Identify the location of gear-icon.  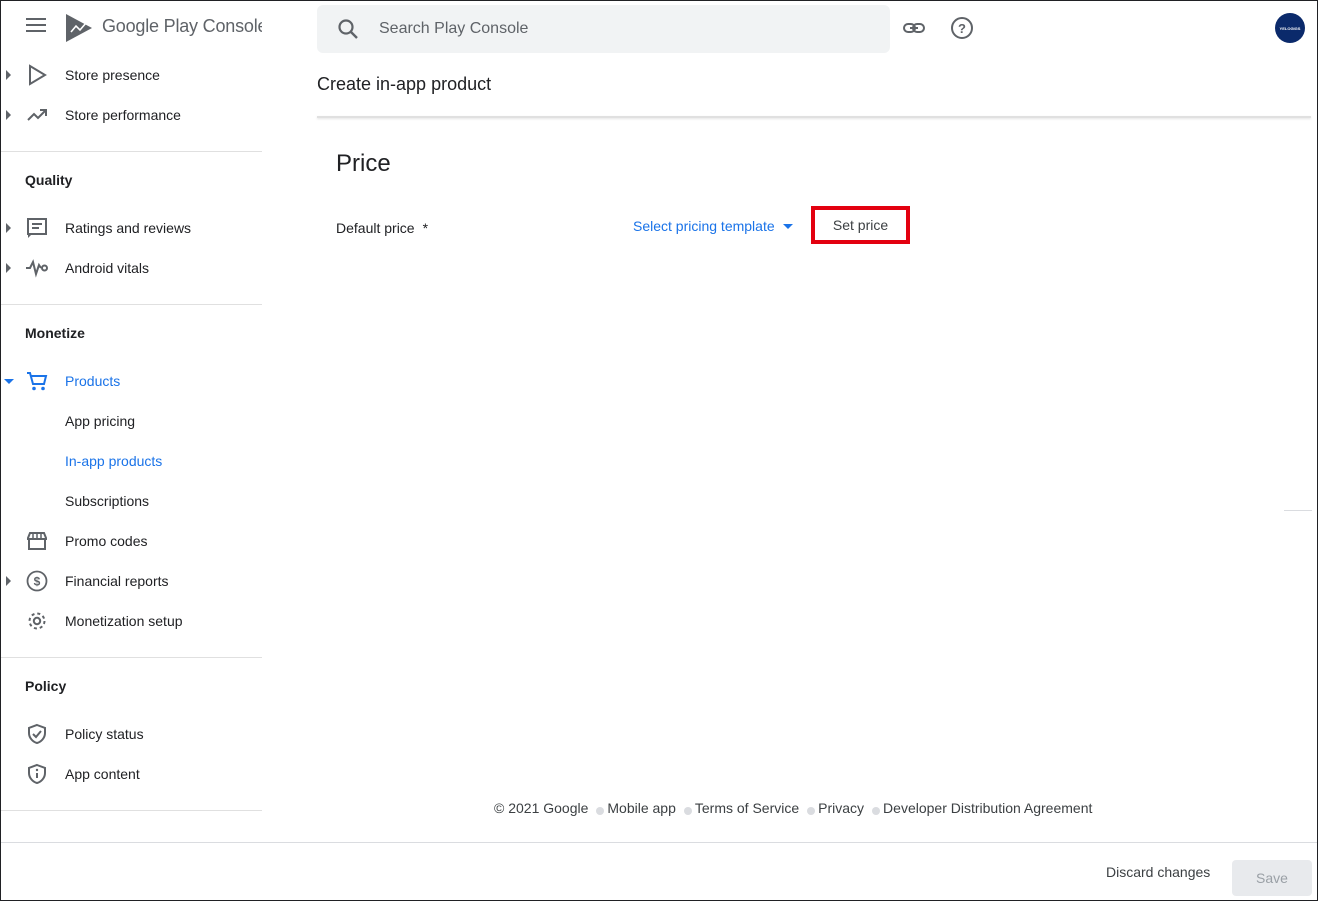
(37, 621).